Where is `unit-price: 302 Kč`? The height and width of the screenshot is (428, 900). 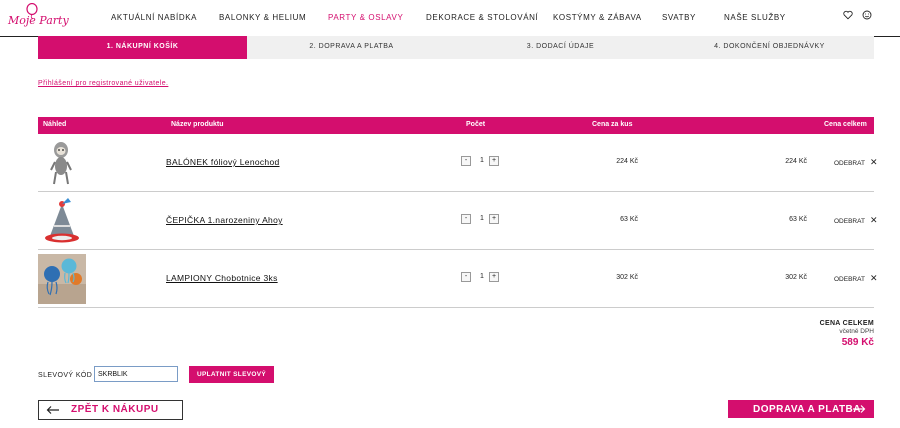 unit-price: 302 Kč is located at coordinates (627, 277).